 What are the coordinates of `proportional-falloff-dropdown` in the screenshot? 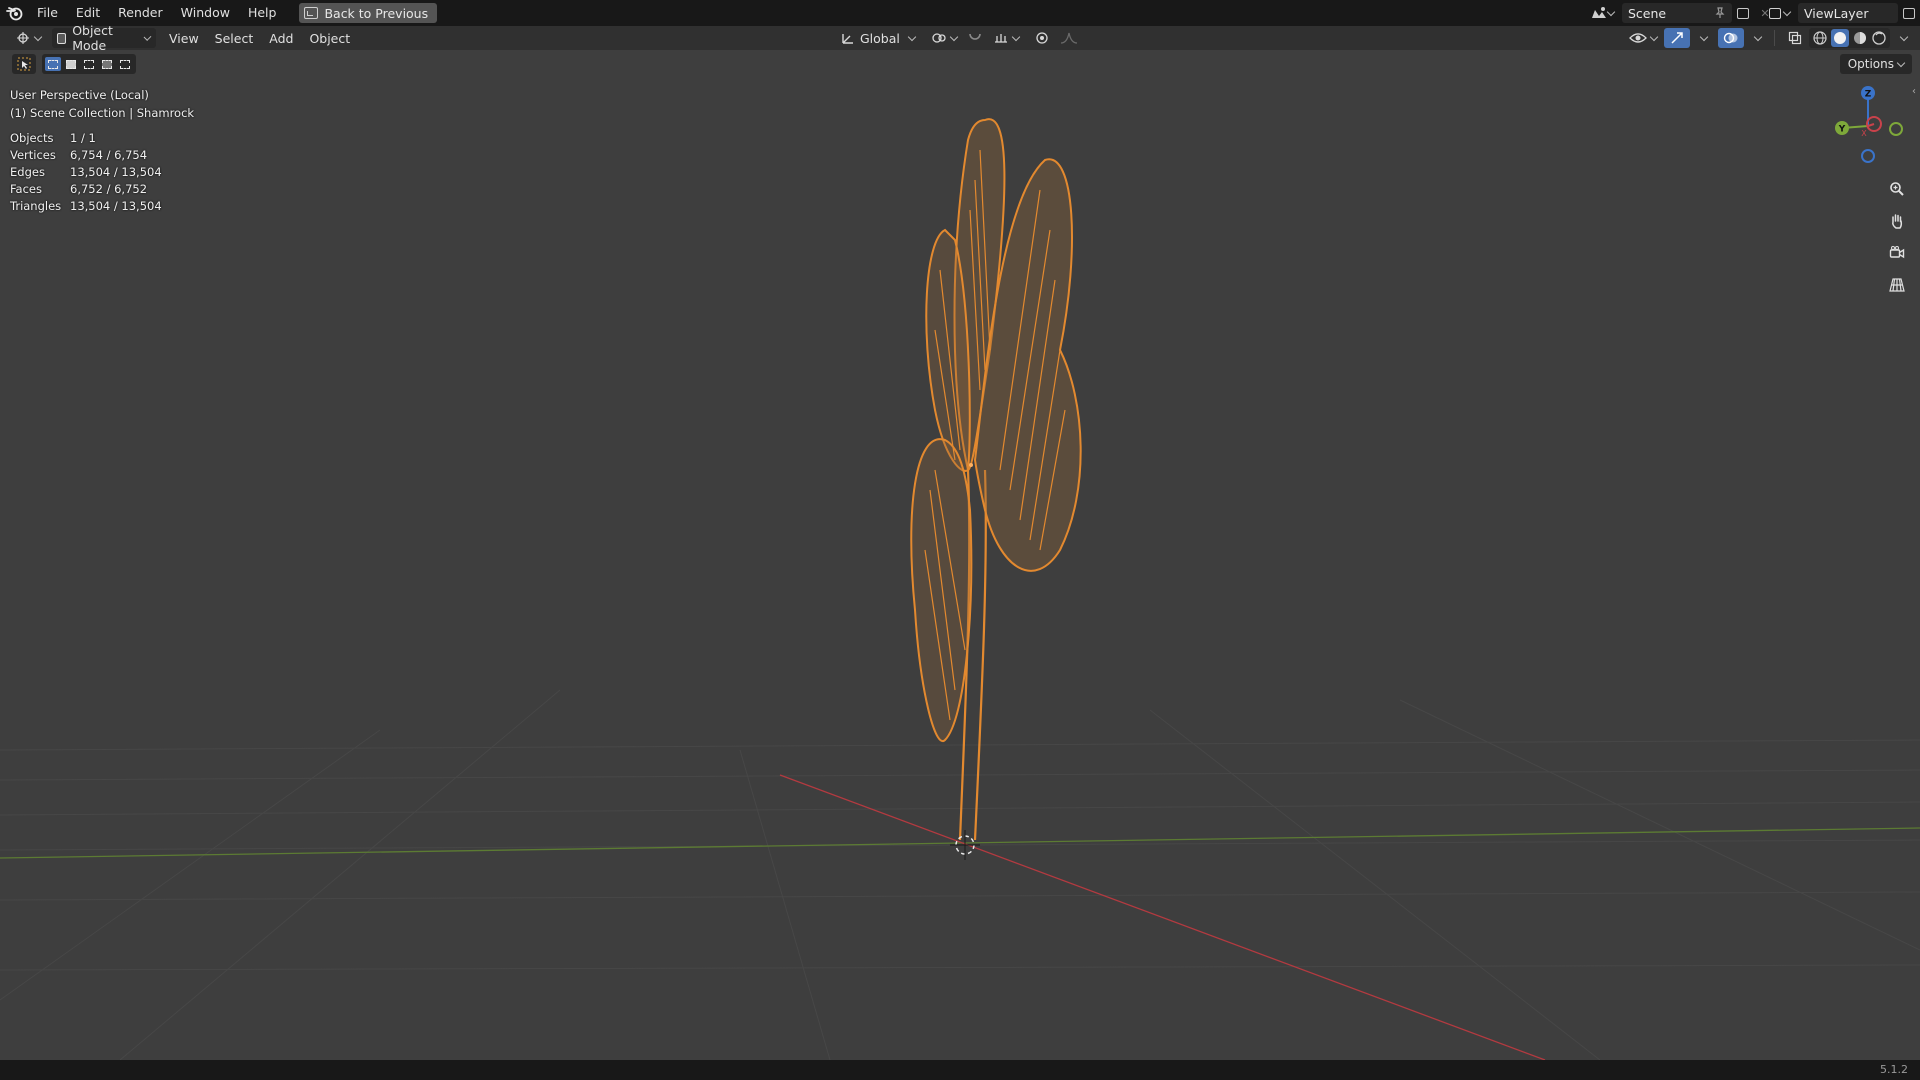 It's located at (1069, 38).